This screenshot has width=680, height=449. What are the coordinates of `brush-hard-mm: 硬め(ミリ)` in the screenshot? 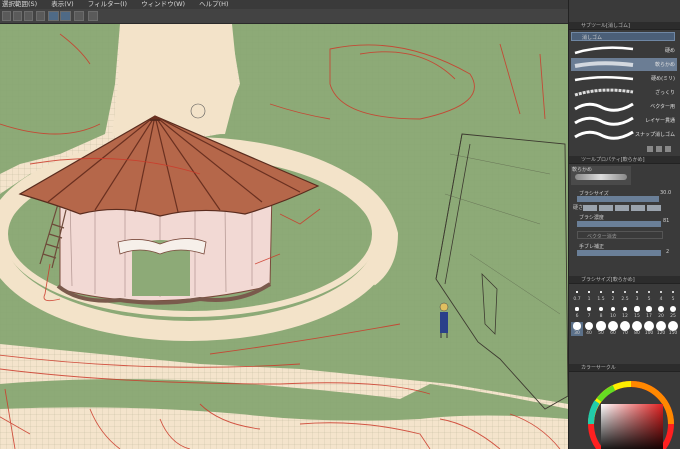 It's located at (624, 78).